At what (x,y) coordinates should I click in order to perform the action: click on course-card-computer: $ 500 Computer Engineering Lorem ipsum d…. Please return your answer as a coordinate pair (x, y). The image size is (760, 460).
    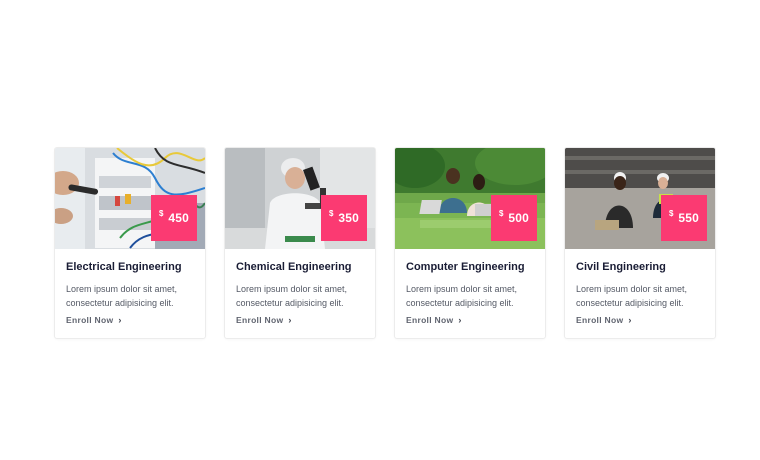
    Looking at the image, I should click on (470, 243).